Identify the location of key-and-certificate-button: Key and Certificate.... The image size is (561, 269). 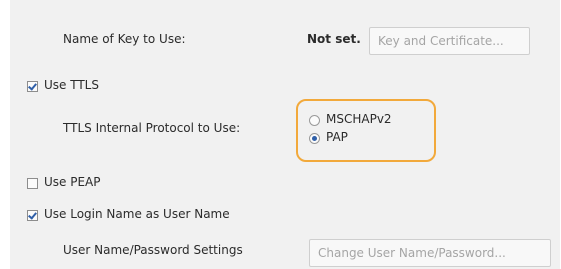
(449, 41).